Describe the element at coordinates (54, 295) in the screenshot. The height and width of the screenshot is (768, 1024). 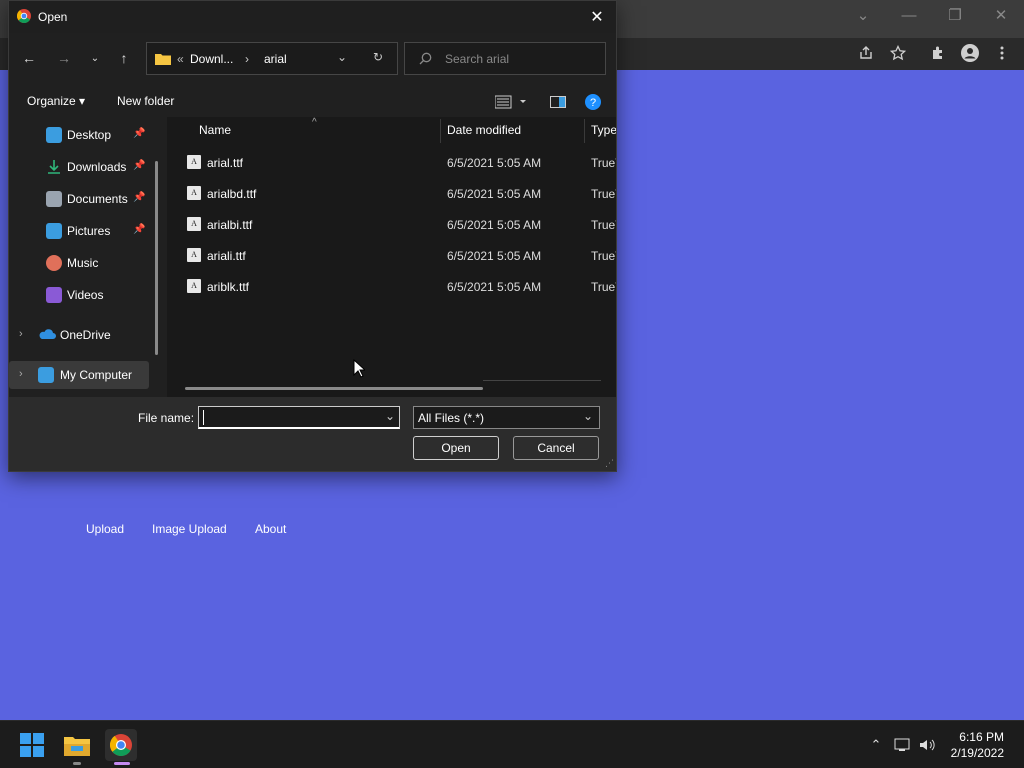
I see `videos-icon` at that location.